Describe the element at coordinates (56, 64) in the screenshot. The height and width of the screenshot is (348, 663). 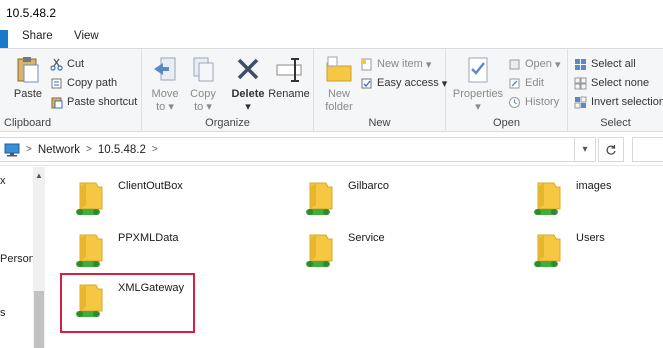
I see `scissors-icon` at that location.